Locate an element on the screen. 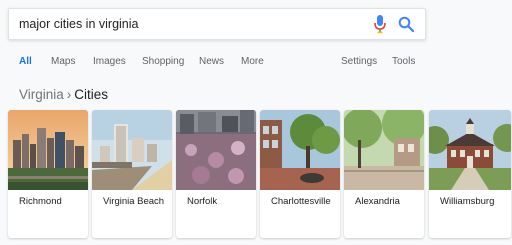  city-card-charlottesville: Charlottesville is located at coordinates (300, 174).